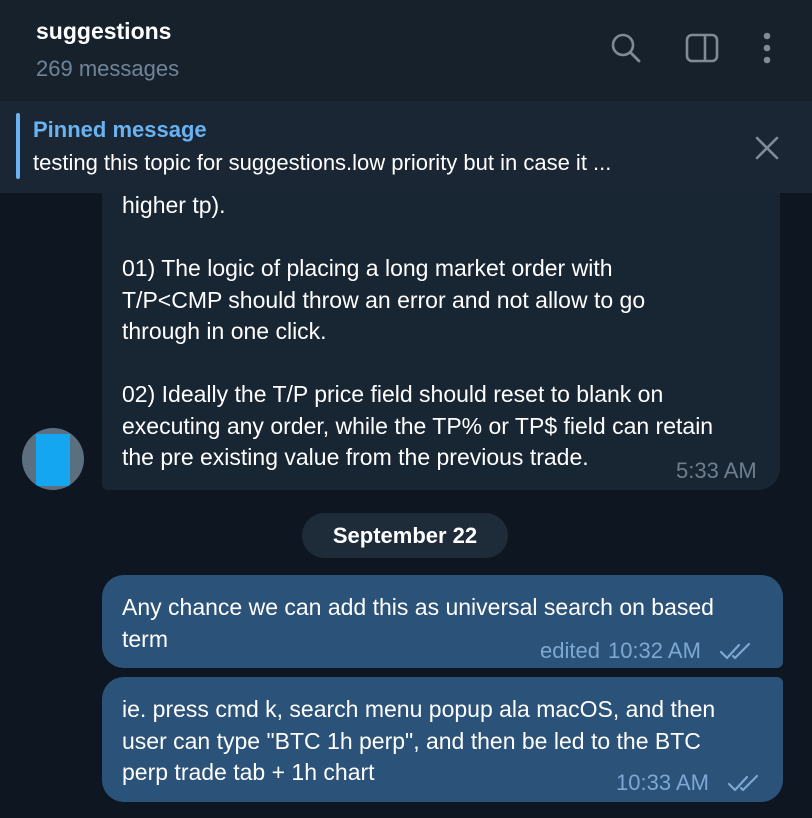 The image size is (812, 818). I want to click on message-meta: 10:33 AM, so click(688, 783).